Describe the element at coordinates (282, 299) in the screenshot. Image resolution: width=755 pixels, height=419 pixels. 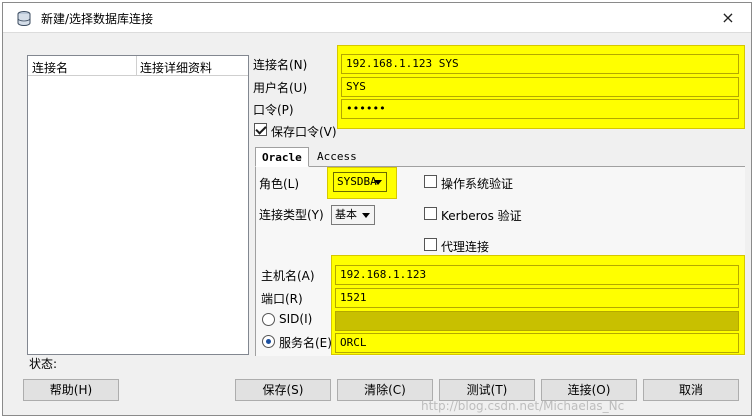
I see `port-label: 端口(R)` at that location.